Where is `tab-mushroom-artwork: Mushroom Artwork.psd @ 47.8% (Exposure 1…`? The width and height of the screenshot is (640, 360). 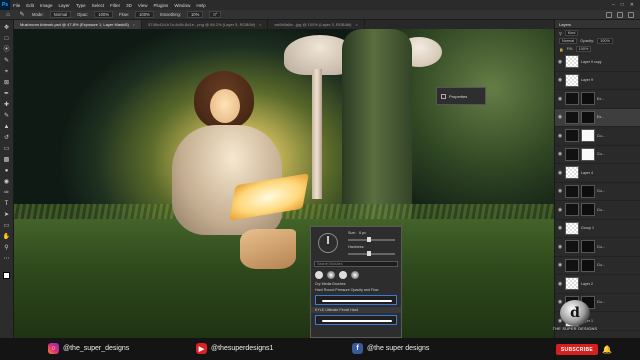 tab-mushroom-artwork: Mushroom Artwork.psd @ 47.8% (Exposure 1… is located at coordinates (78, 24).